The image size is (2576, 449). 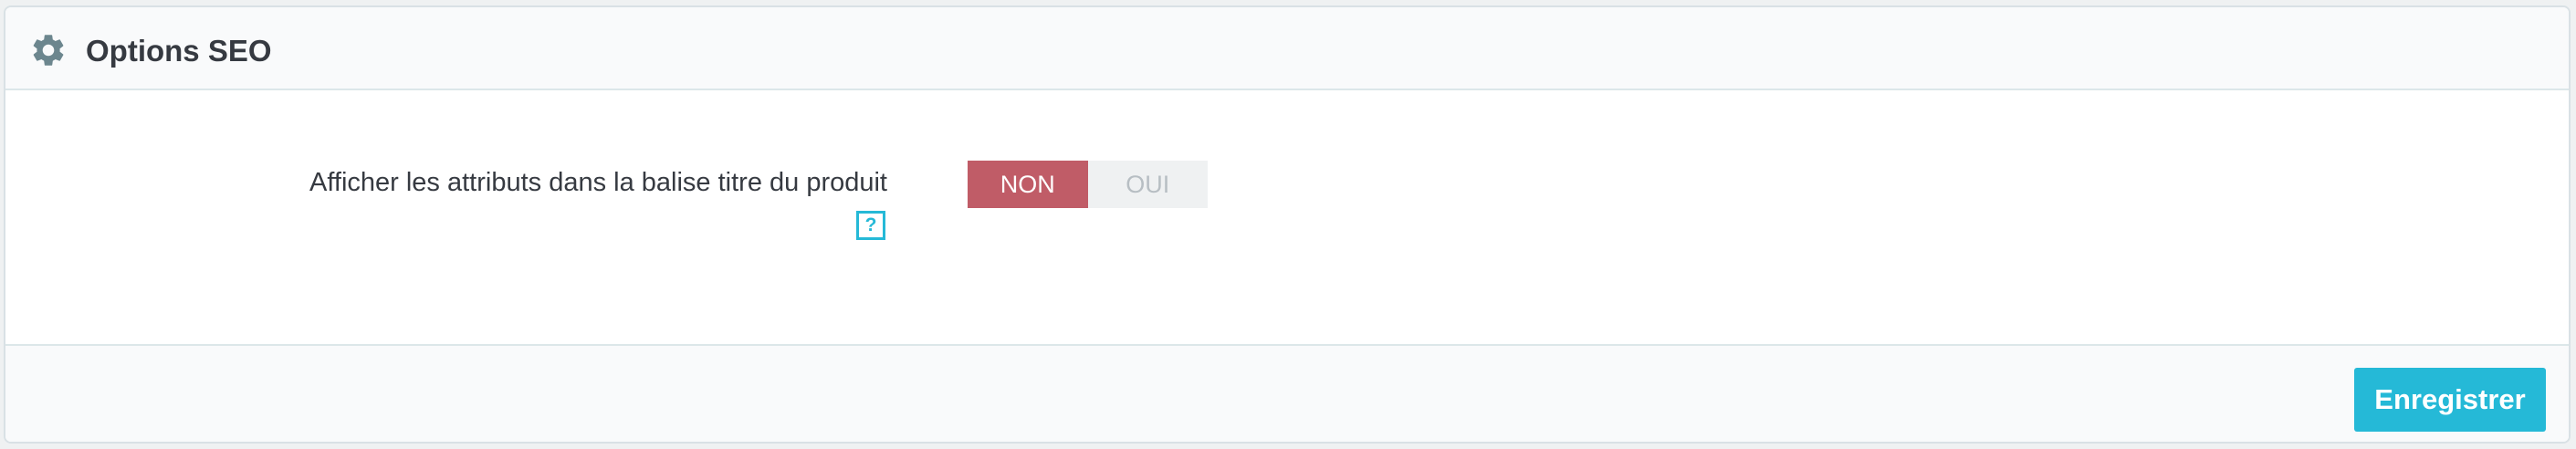 I want to click on panel-title: Options SEO, so click(x=179, y=51).